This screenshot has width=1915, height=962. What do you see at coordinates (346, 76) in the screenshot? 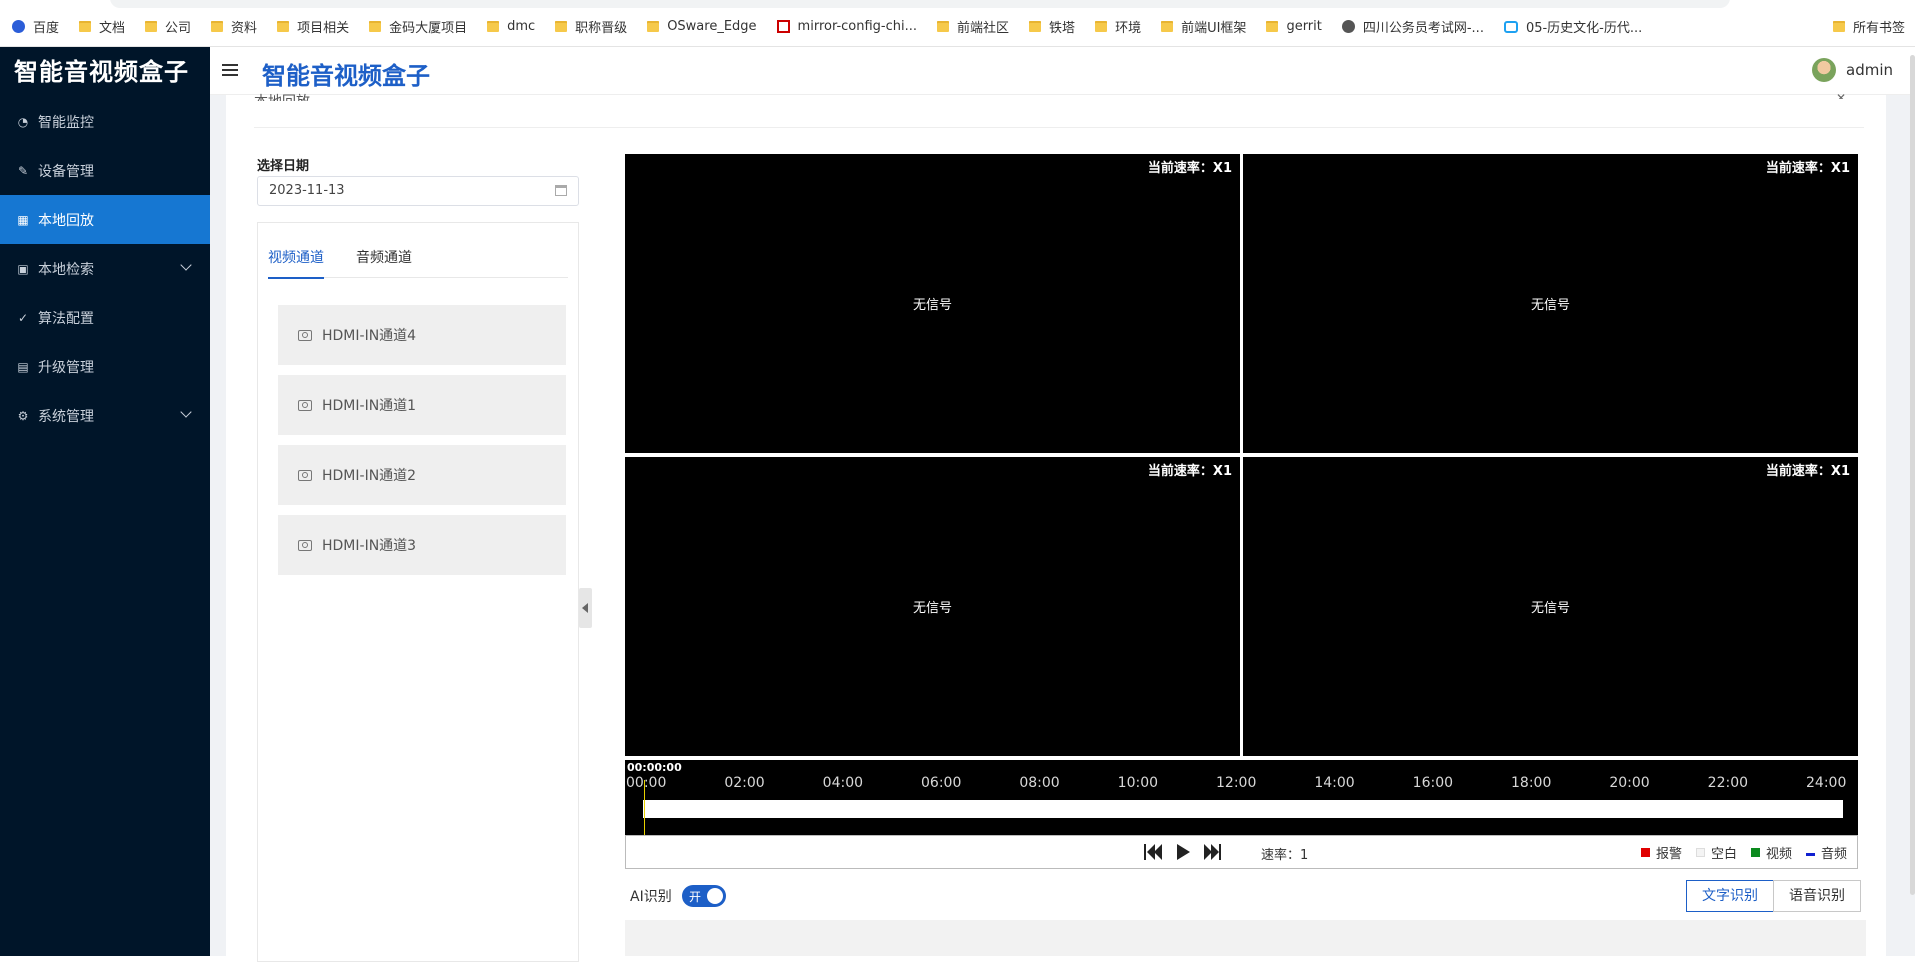
I see `page-title: 智能音视频盒子` at bounding box center [346, 76].